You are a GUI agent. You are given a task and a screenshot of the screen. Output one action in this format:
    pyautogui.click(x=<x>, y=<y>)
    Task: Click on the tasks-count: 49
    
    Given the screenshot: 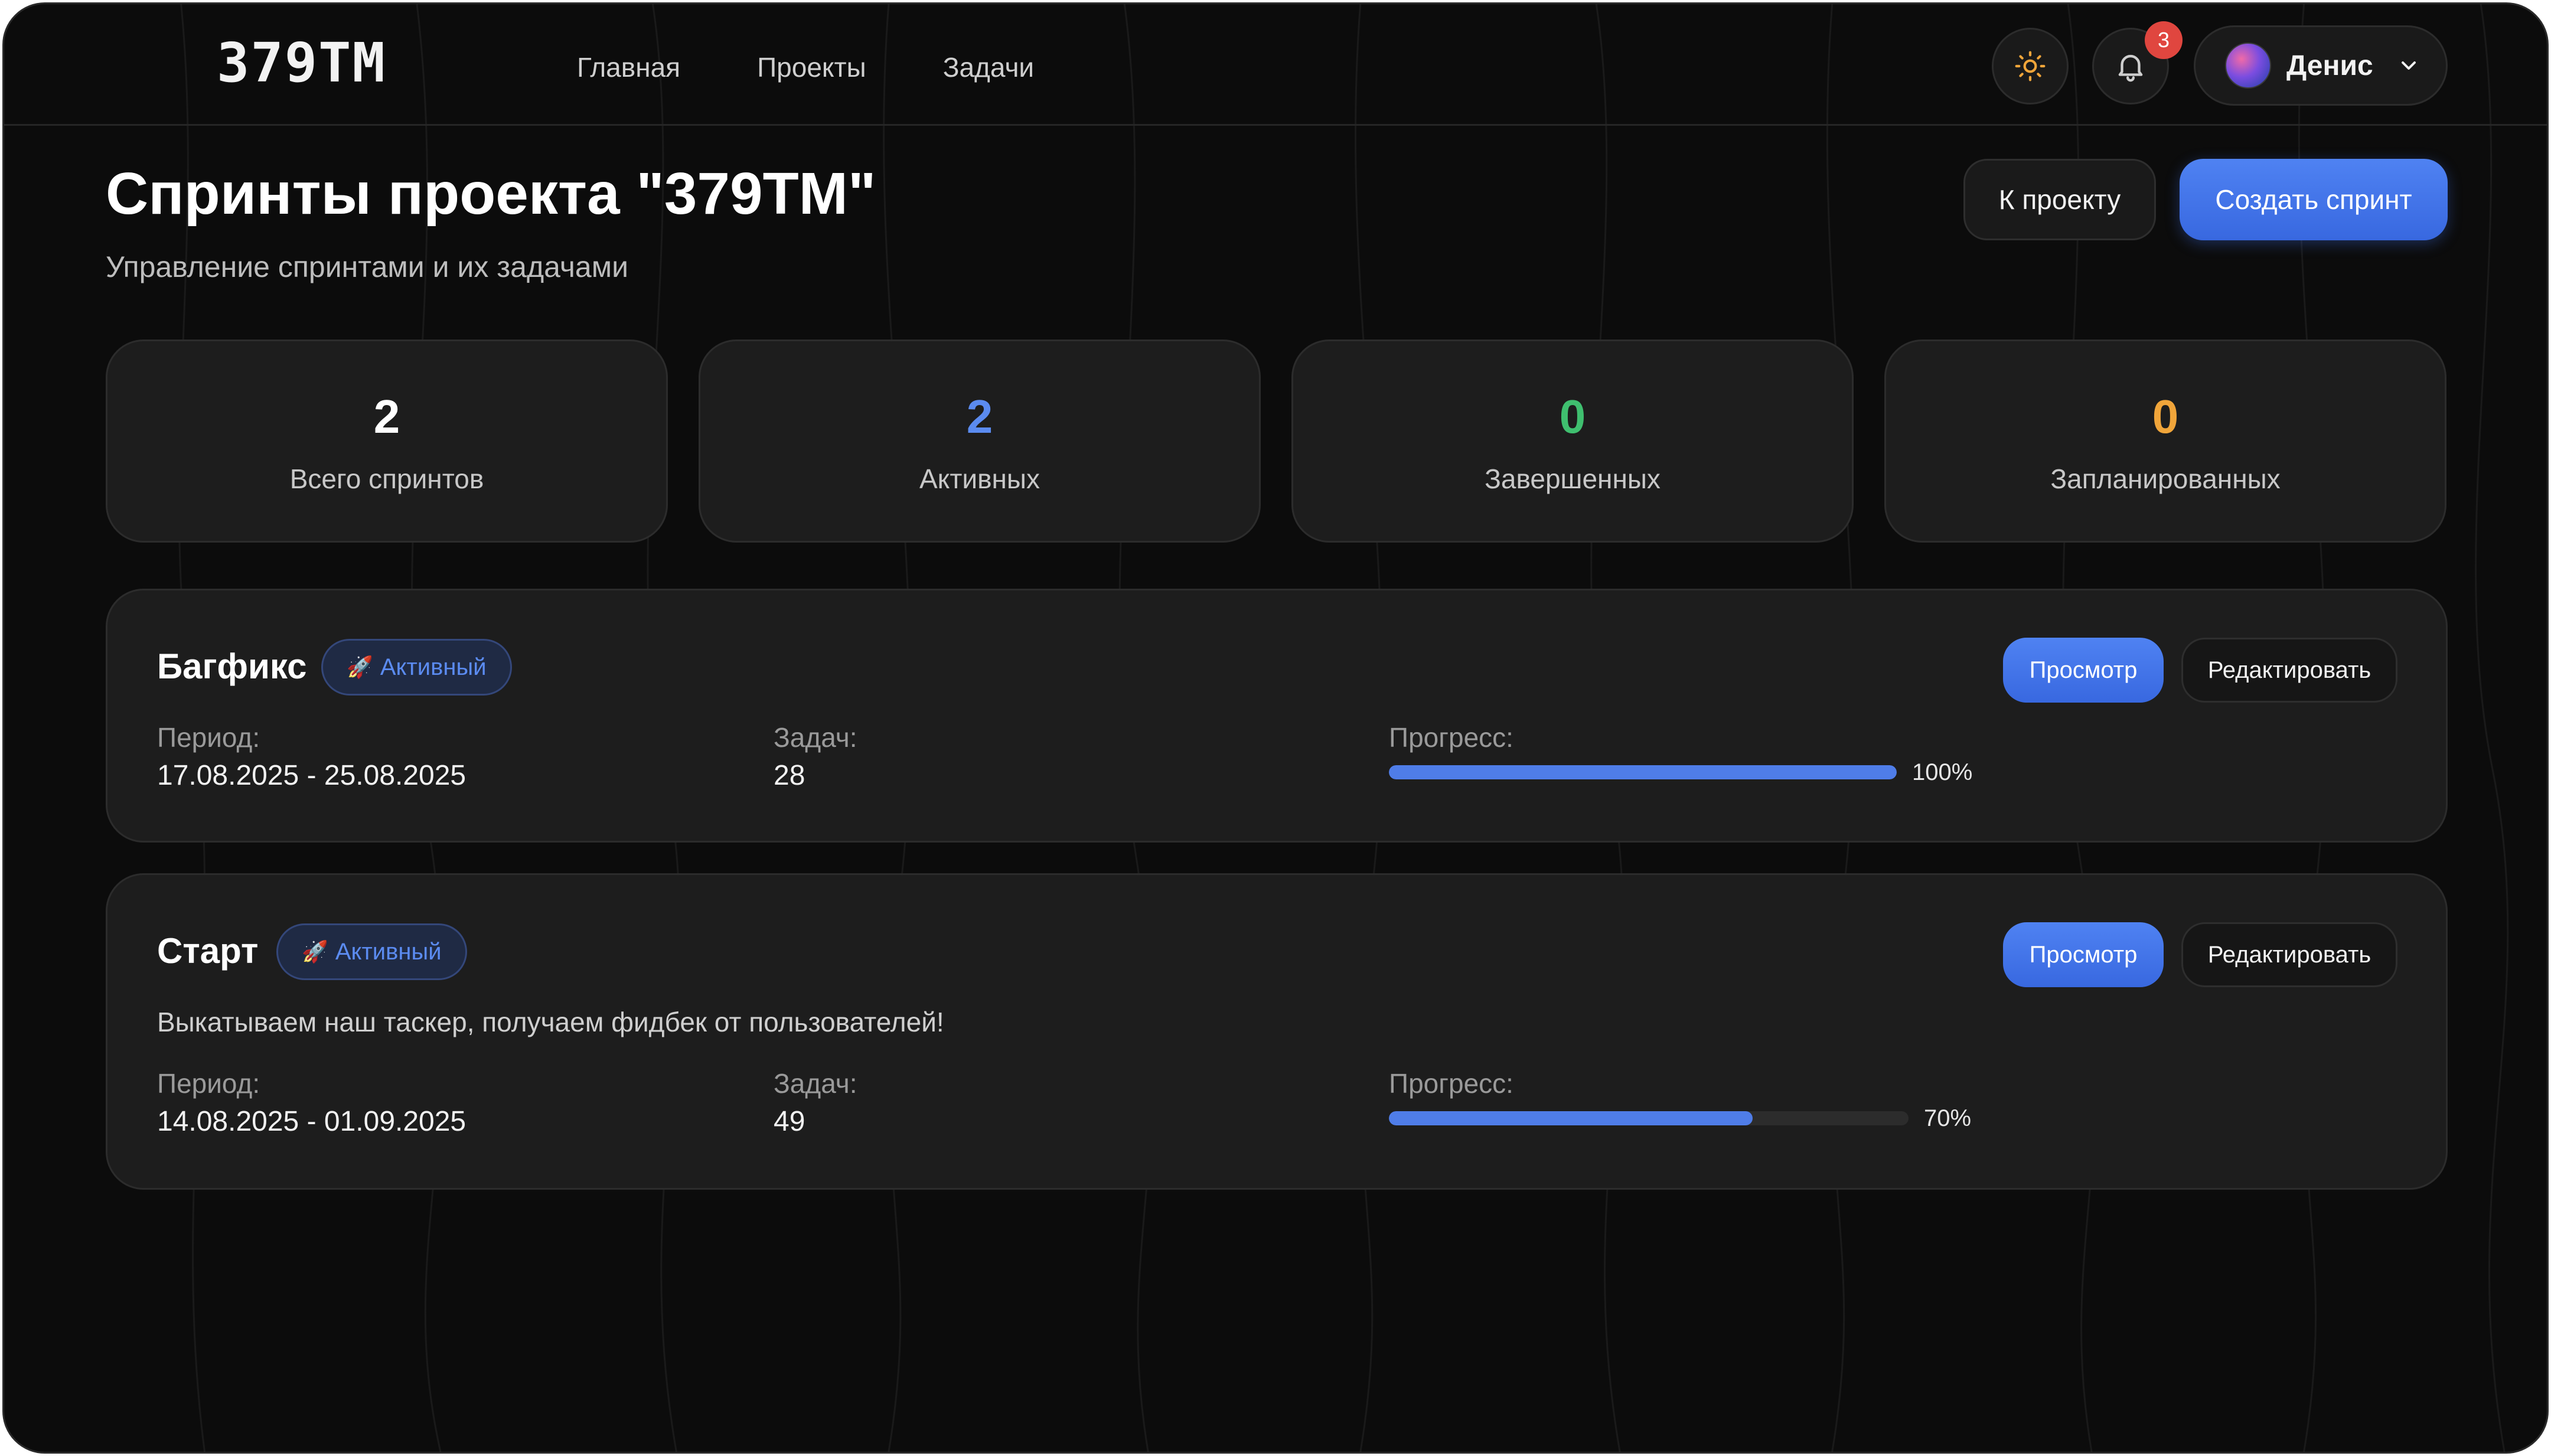 What is the action you would take?
    pyautogui.click(x=789, y=1121)
    